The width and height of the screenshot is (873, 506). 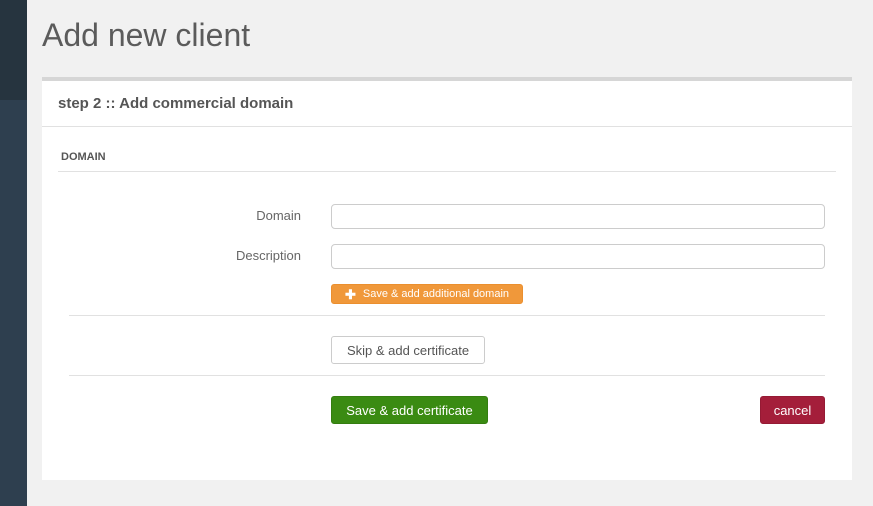 I want to click on domain-label: Domain, so click(x=278, y=215).